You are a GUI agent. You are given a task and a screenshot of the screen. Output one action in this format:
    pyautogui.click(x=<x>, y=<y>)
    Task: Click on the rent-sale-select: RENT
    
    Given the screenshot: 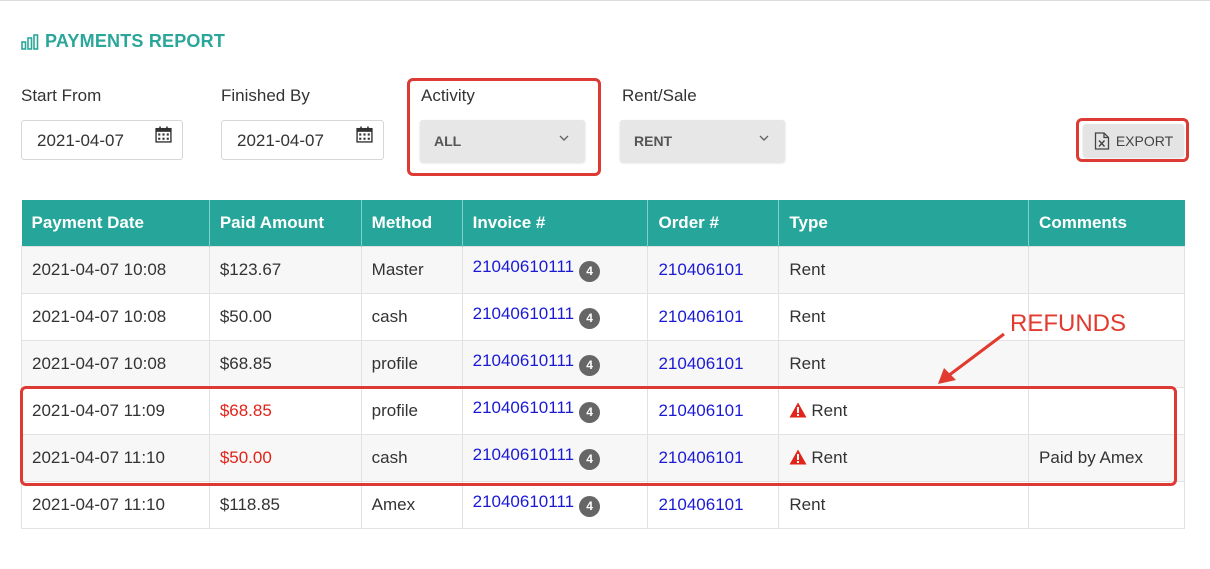 What is the action you would take?
    pyautogui.click(x=702, y=141)
    